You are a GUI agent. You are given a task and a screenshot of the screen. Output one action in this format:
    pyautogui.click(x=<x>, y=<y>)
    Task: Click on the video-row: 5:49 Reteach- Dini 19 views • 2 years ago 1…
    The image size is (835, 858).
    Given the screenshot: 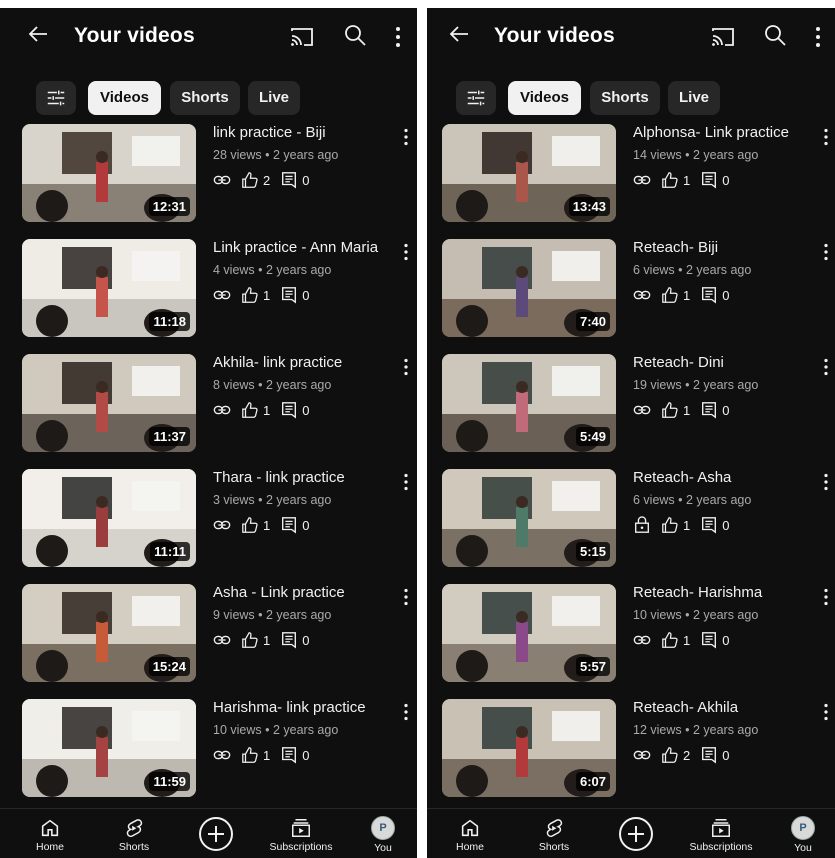 What is the action you would take?
    pyautogui.click(x=631, y=410)
    